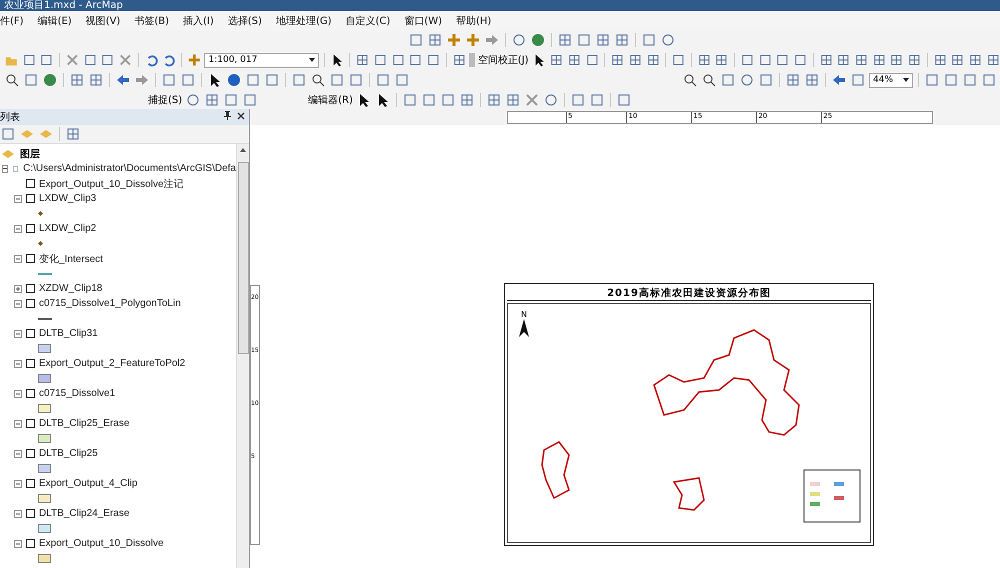 The width and height of the screenshot is (1000, 568). What do you see at coordinates (71, 259) in the screenshot?
I see `layer-name: 变化_Intersect` at bounding box center [71, 259].